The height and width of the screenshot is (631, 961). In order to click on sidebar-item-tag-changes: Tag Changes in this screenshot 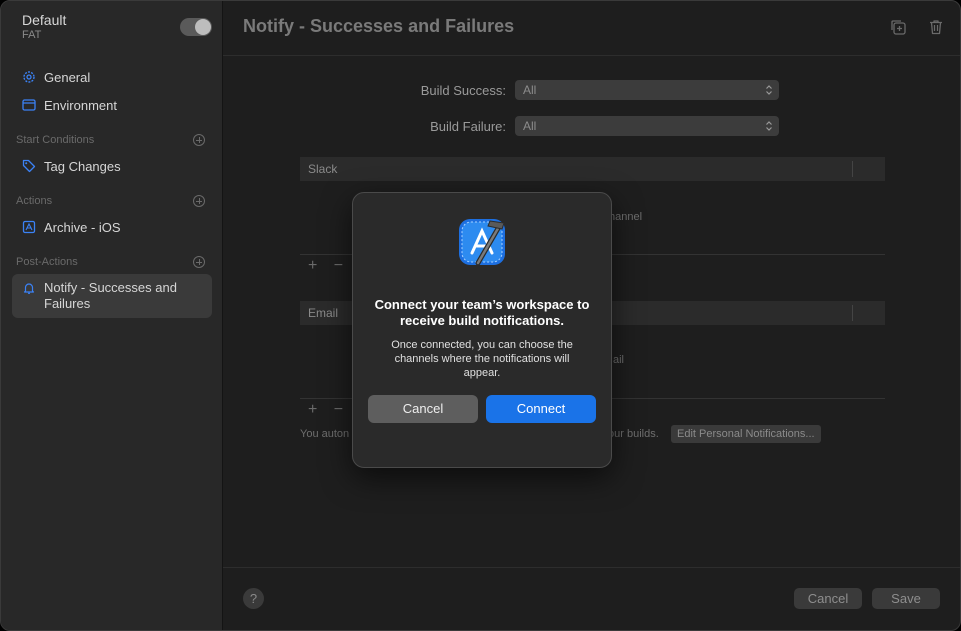, I will do `click(112, 166)`.